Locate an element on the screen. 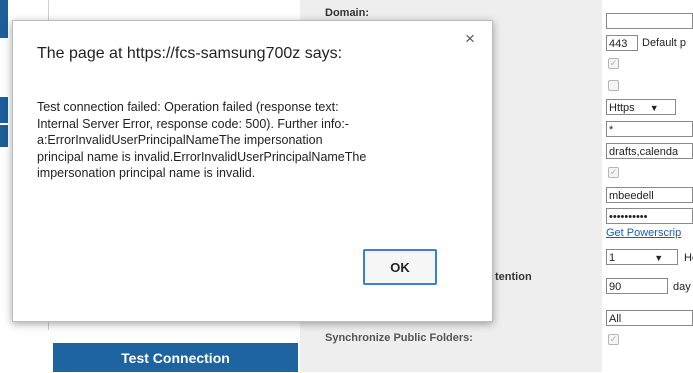 This screenshot has height=373, width=693. powershell-link: Get Powerscrip is located at coordinates (643, 233).